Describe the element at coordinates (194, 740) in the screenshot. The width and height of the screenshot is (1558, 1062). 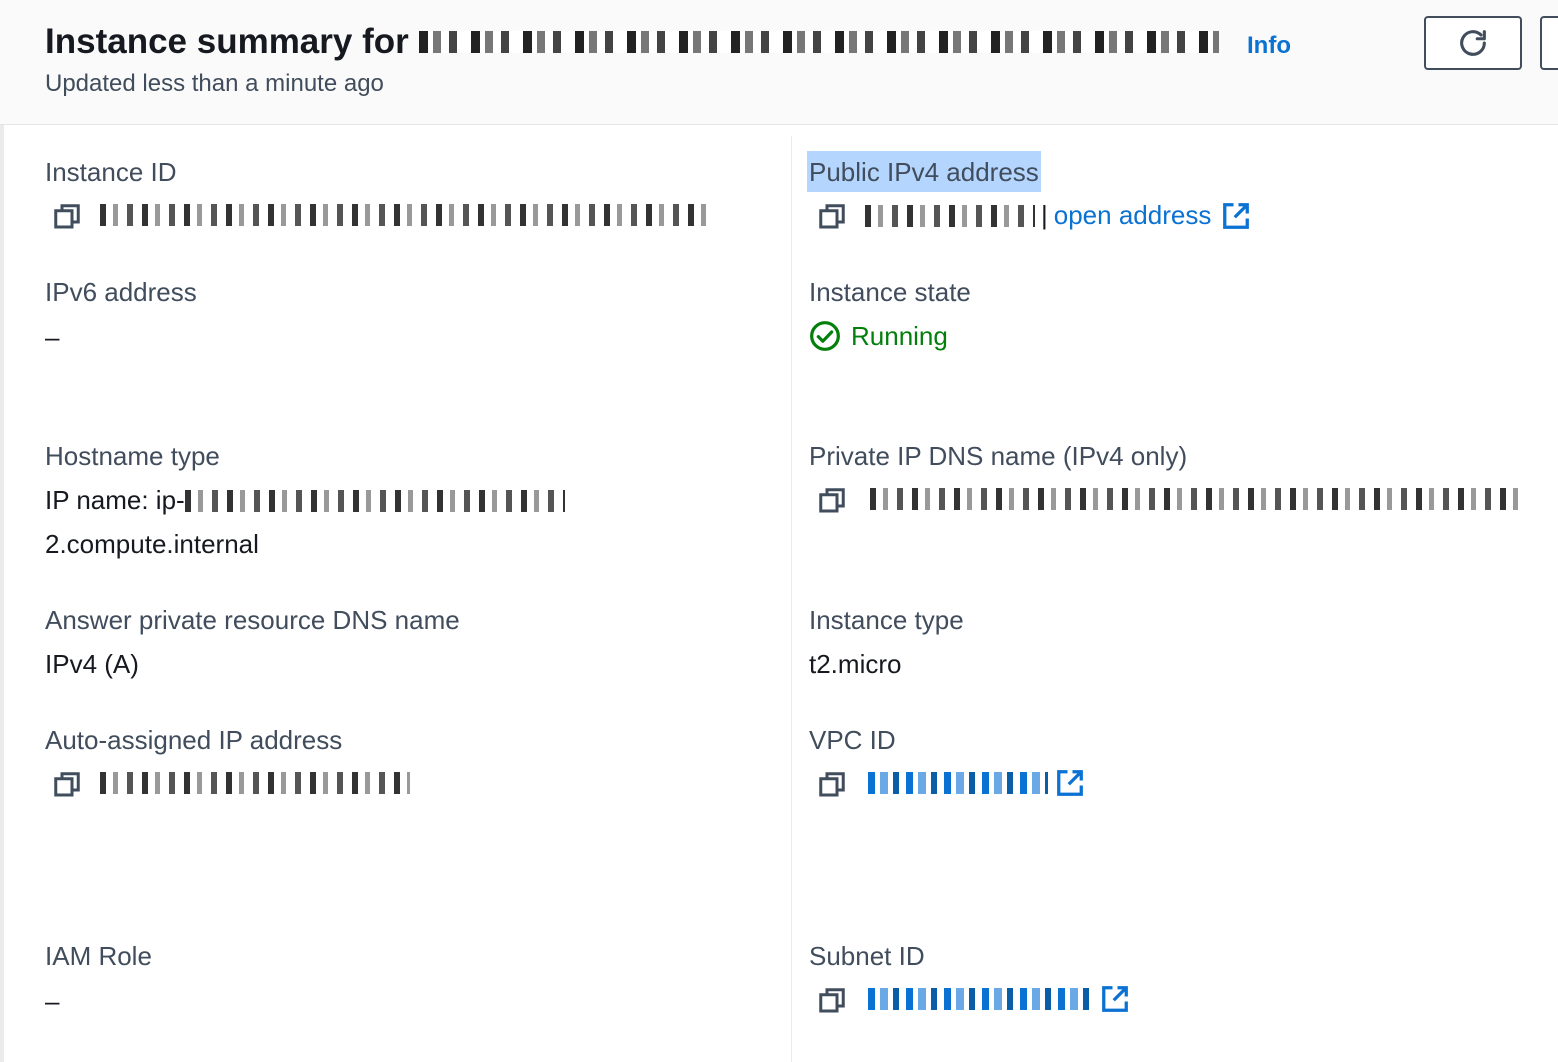
I see `auto-ip-label: Auto-assigned IP address` at that location.